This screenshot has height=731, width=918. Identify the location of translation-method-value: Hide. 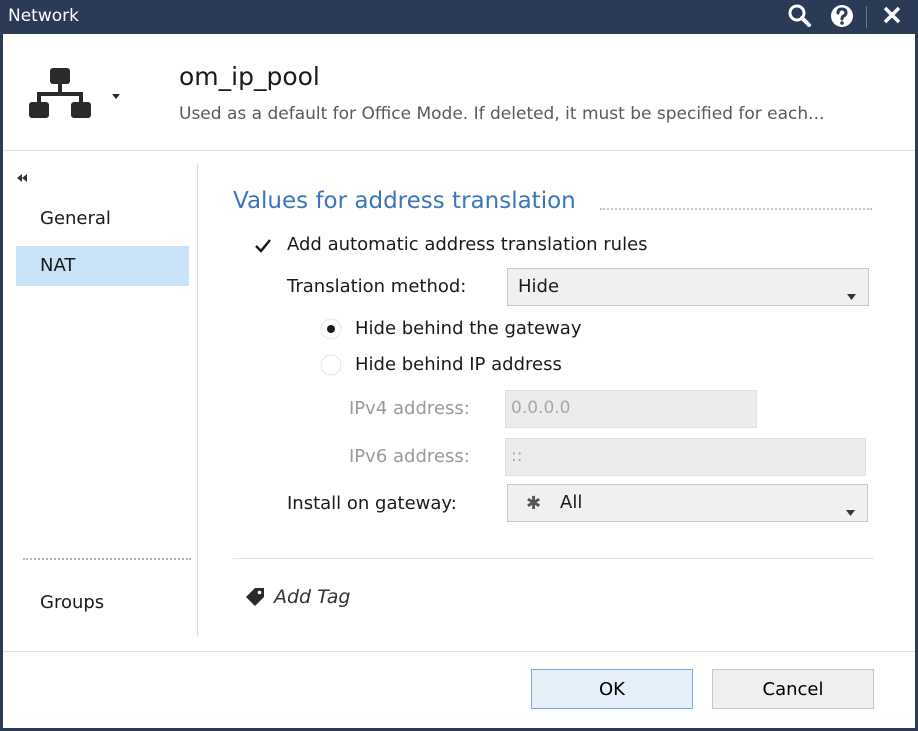
(539, 286).